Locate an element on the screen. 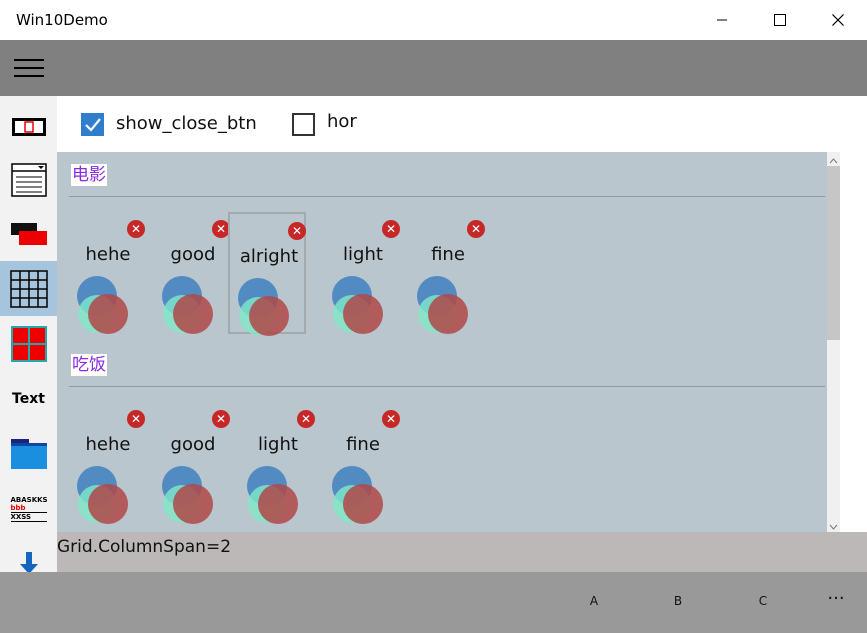 The height and width of the screenshot is (633, 867). folder-icon is located at coordinates (28, 453).